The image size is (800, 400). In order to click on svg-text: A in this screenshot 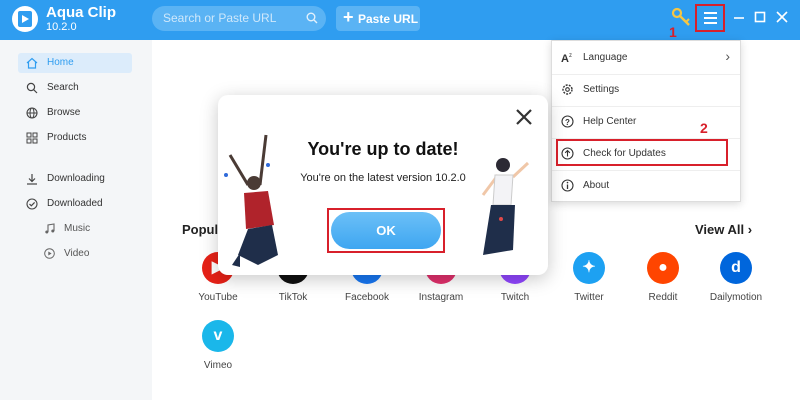, I will do `click(565, 58)`.